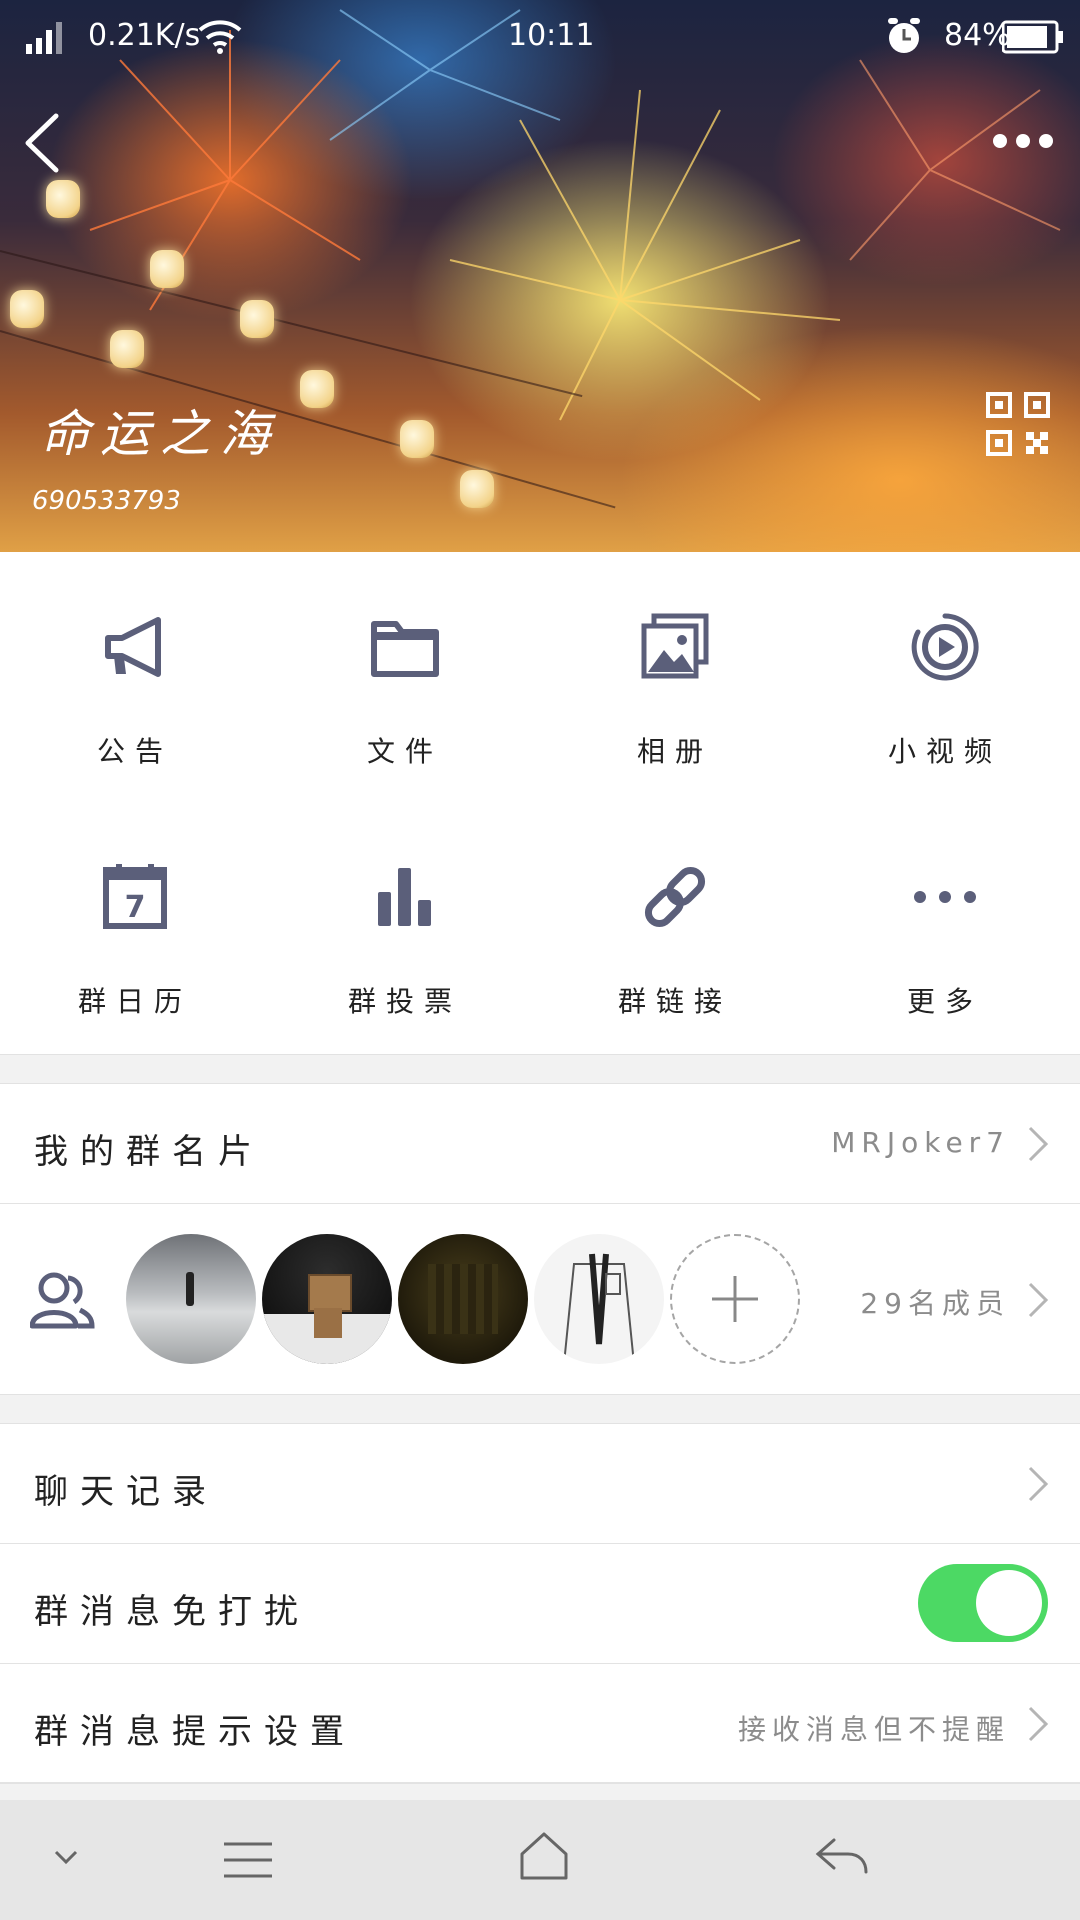 The image size is (1080, 1920). What do you see at coordinates (44, 38) in the screenshot?
I see `signal-icon` at bounding box center [44, 38].